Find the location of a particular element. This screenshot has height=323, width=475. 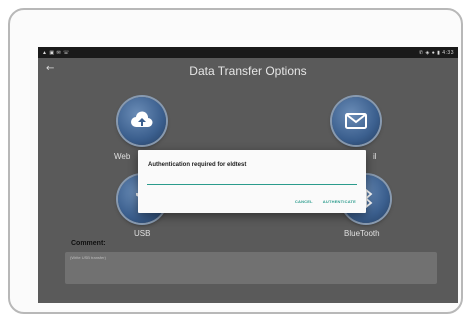

cancel-button: CANCEL is located at coordinates (304, 201).